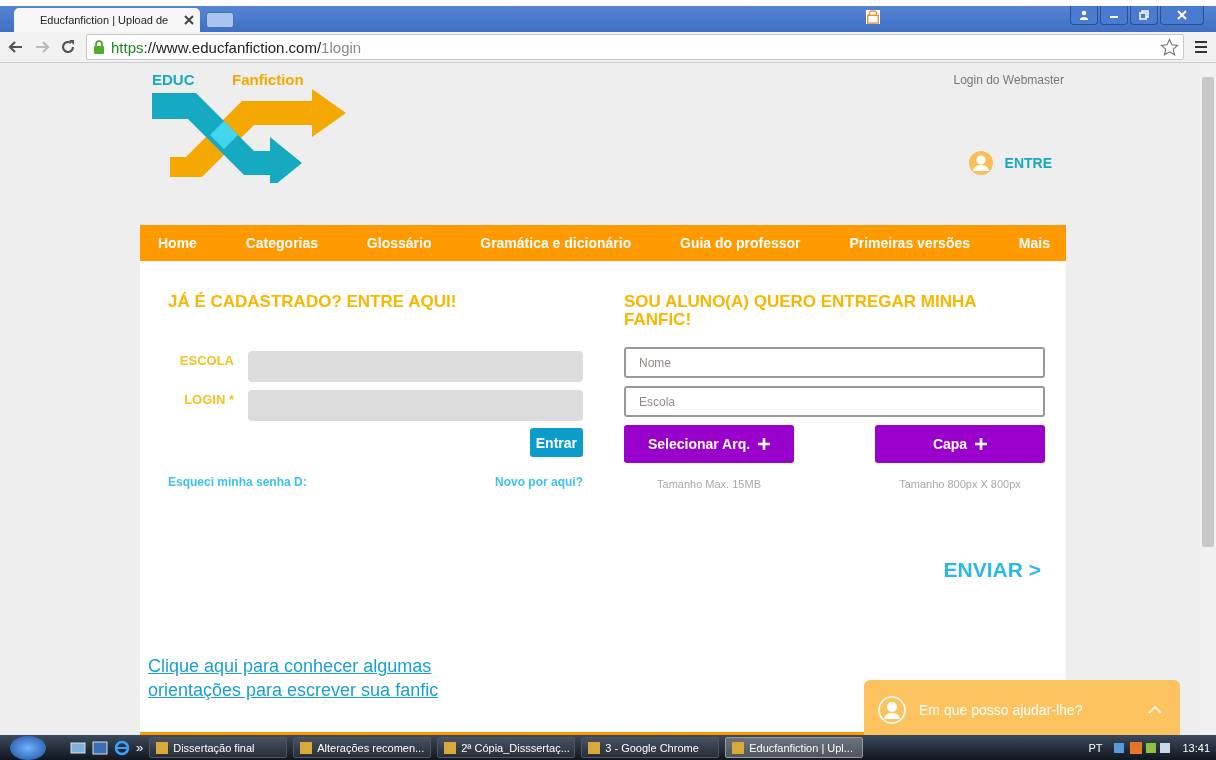 Image resolution: width=1216 pixels, height=760 pixels. Describe the element at coordinates (68, 47) in the screenshot. I see `reload-icon` at that location.